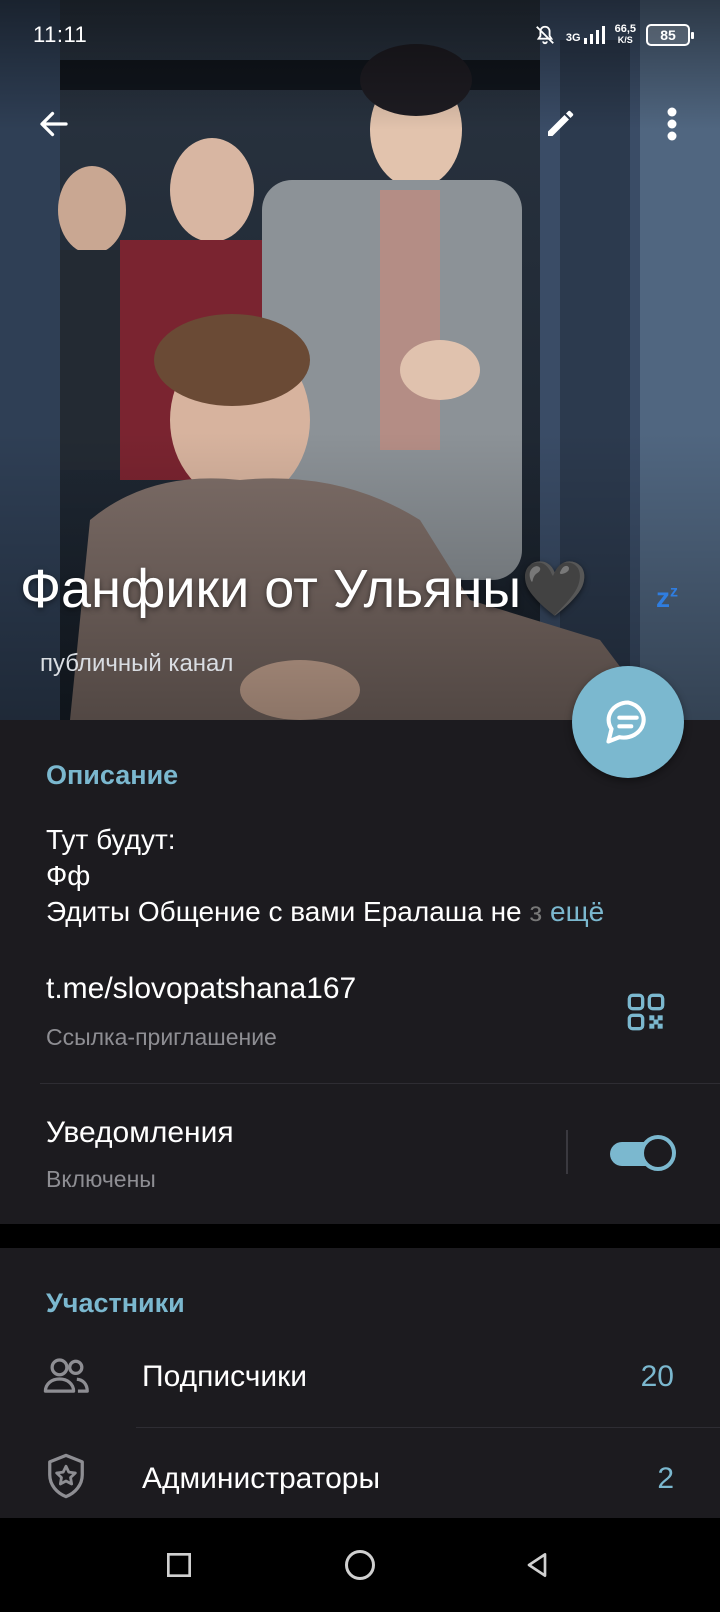 This screenshot has height=1612, width=720. I want to click on battery-level: 85, so click(668, 35).